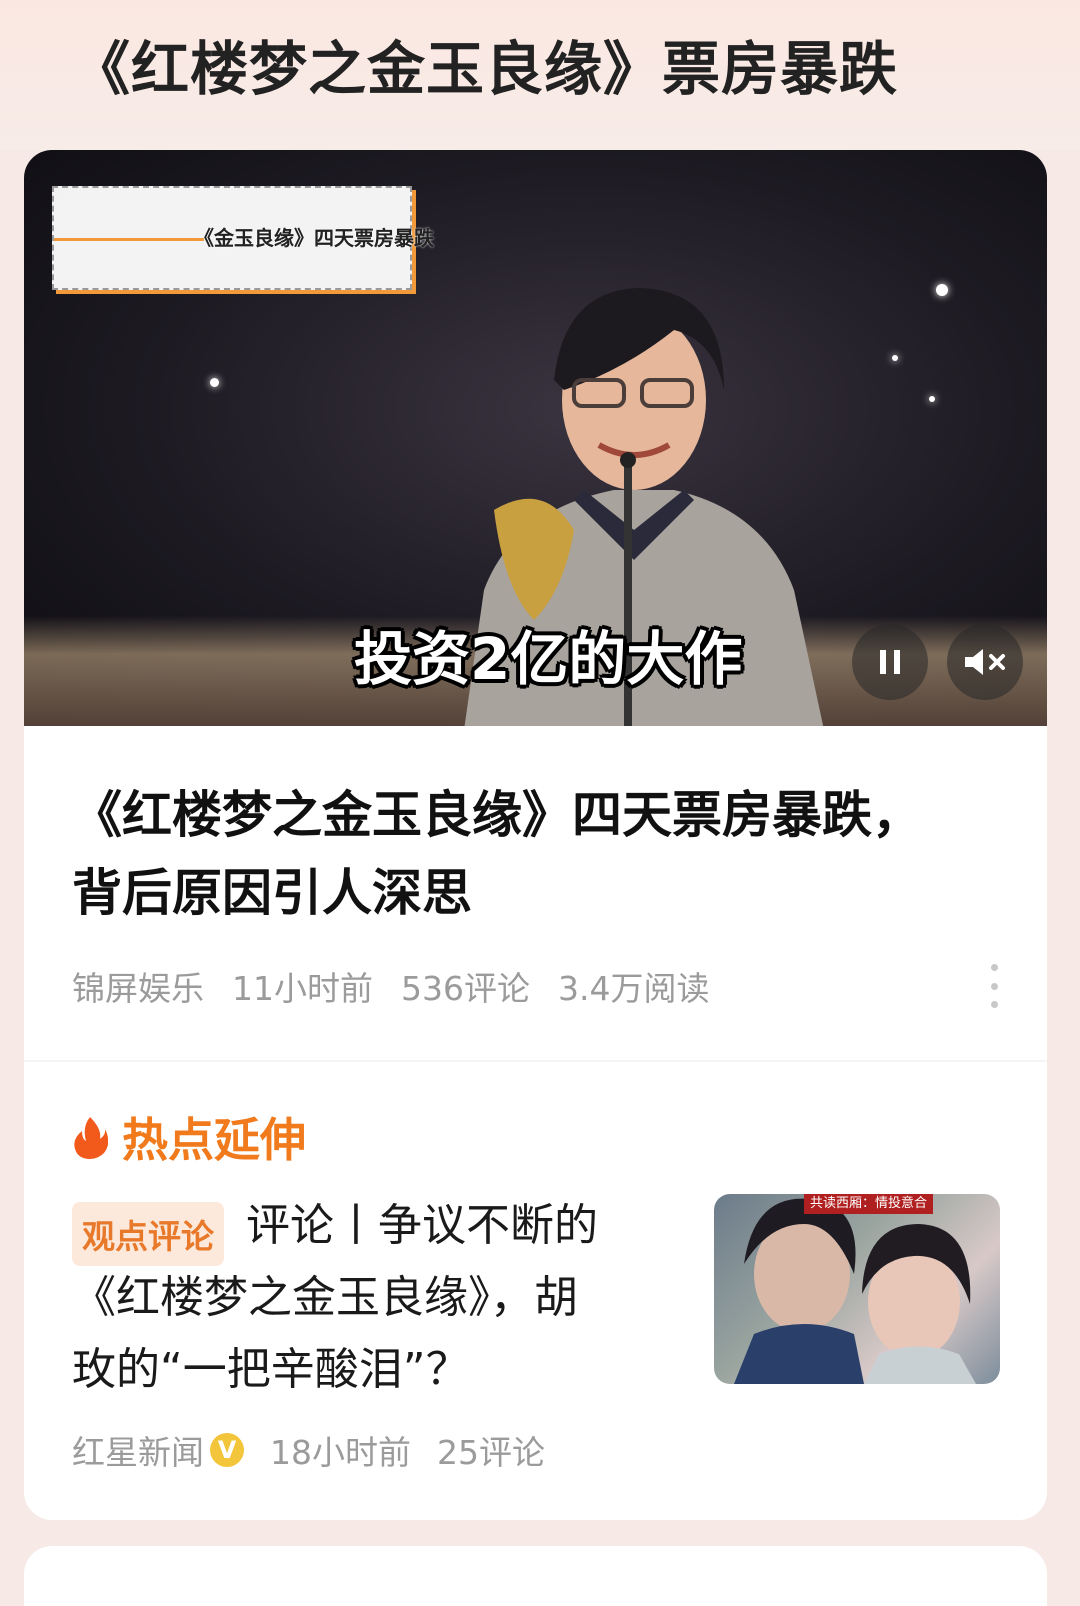  What do you see at coordinates (634, 988) in the screenshot?
I see `article-reads: 3.4万阅读` at bounding box center [634, 988].